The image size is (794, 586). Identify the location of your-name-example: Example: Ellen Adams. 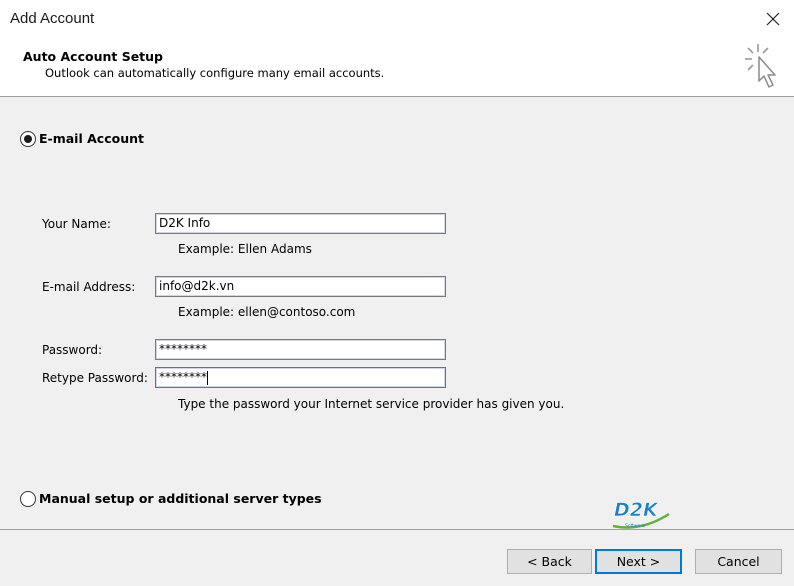
(245, 249).